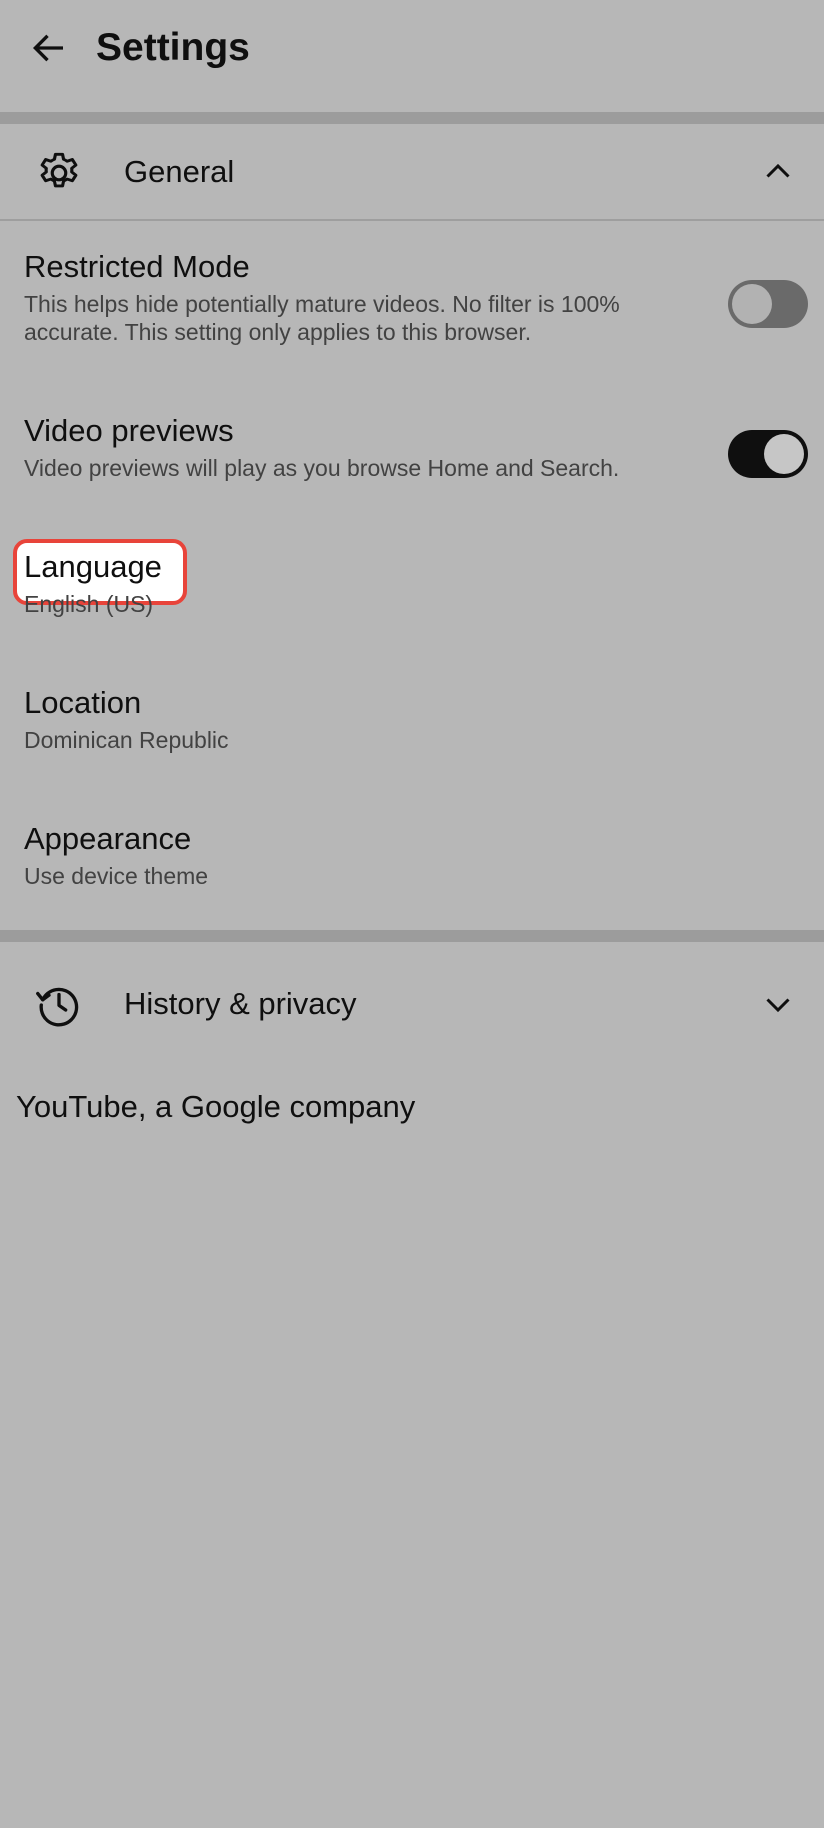  Describe the element at coordinates (116, 876) in the screenshot. I see `setting-value: Use device theme` at that location.